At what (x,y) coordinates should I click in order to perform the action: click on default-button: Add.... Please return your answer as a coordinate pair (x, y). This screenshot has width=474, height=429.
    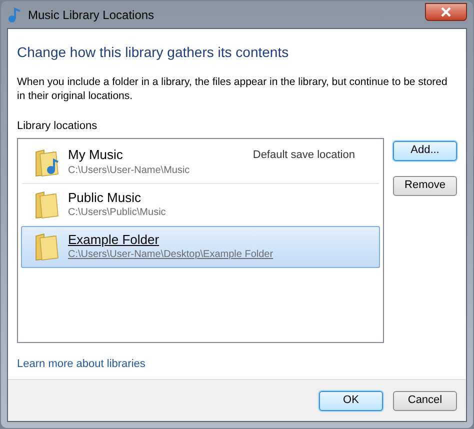
    Looking at the image, I should click on (425, 150).